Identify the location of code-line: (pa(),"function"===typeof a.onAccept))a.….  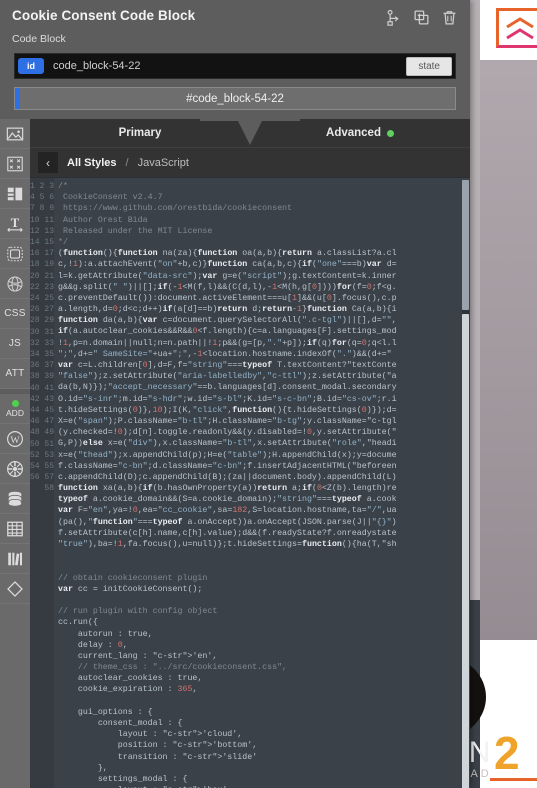
(227, 522).